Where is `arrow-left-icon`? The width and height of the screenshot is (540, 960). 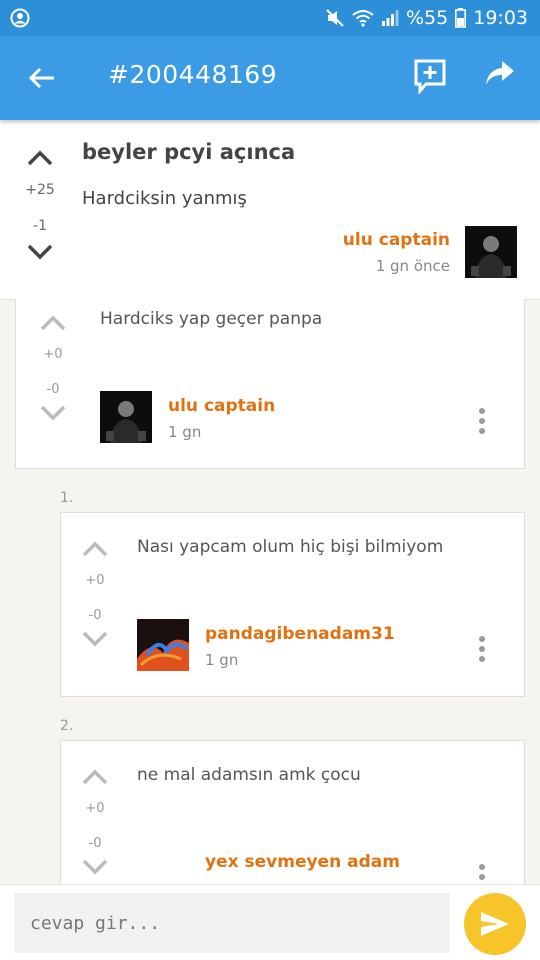 arrow-left-icon is located at coordinates (41, 78).